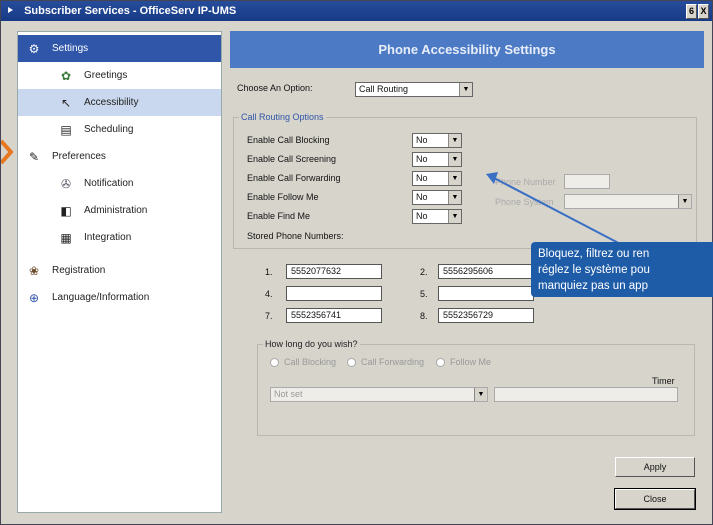  Describe the element at coordinates (471, 362) in the screenshot. I see `radio-label: Follow Me` at that location.